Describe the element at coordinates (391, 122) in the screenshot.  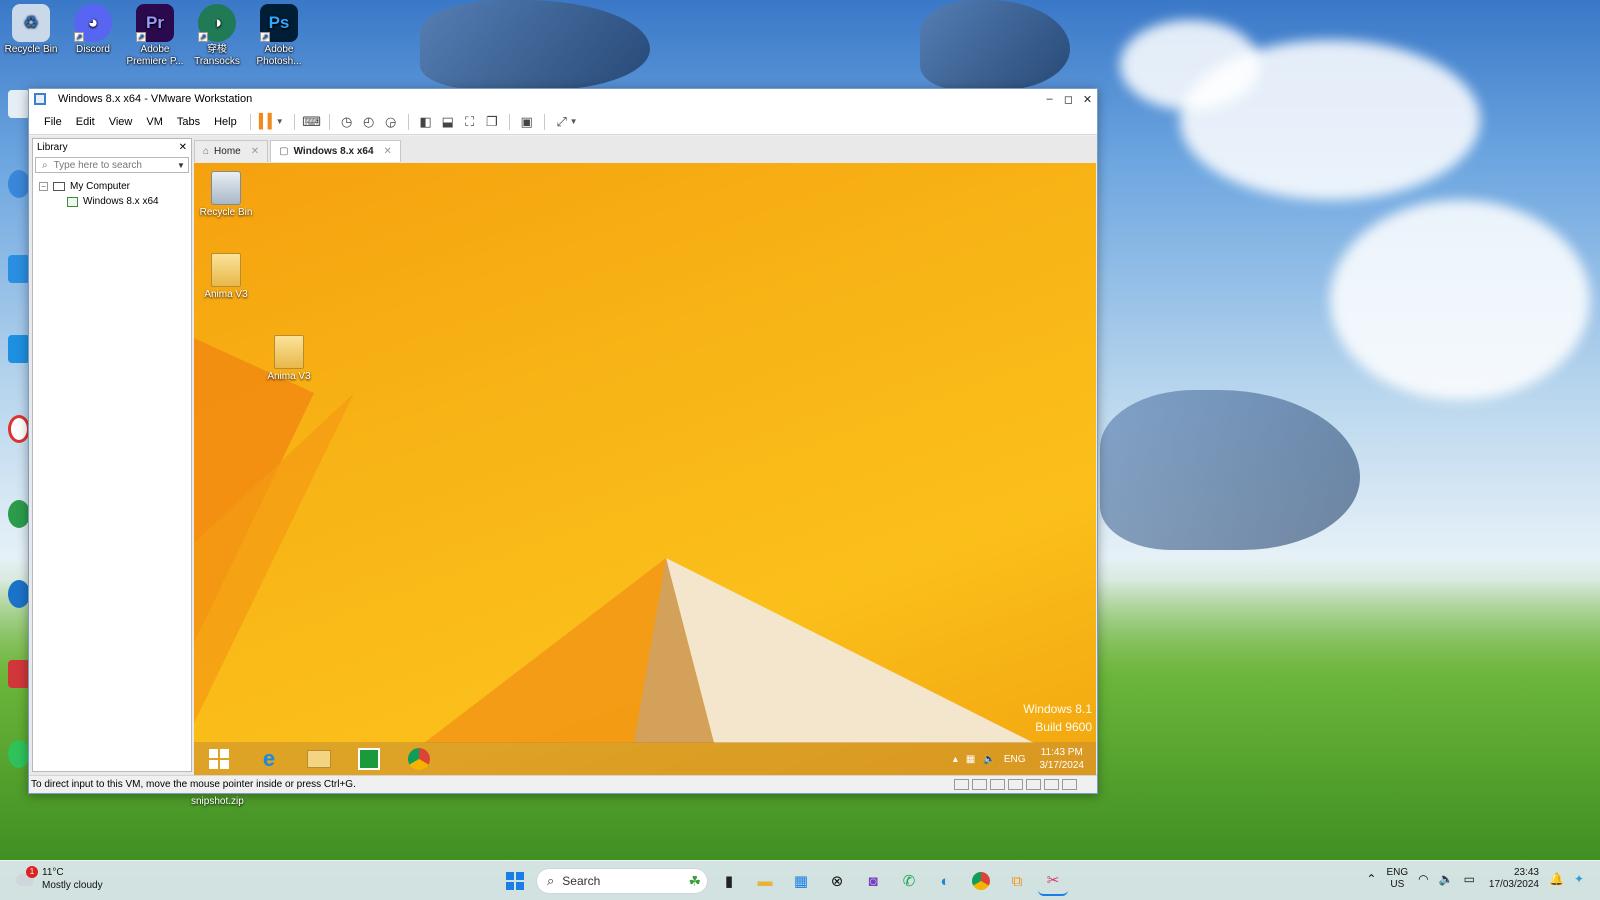
I see `snapshot-manager-icon: ◶` at that location.